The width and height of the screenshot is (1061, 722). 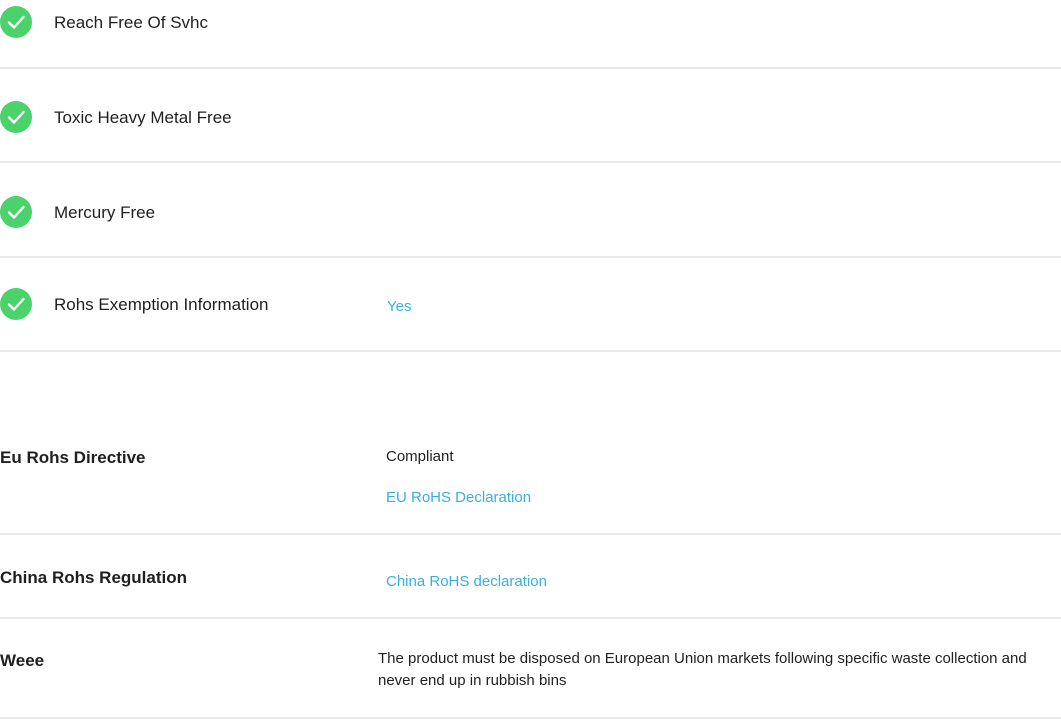 I want to click on china-rohs-label: China Rohs Regulation, so click(x=93, y=577).